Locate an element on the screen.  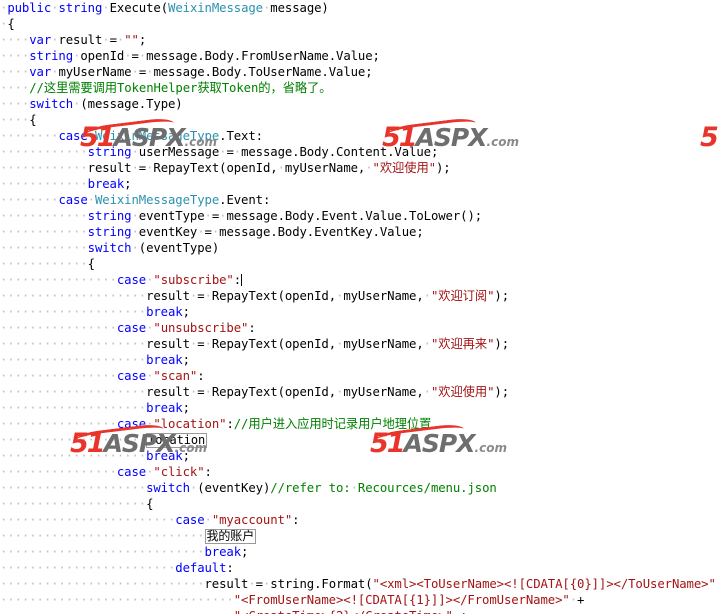
code-line: ························default: is located at coordinates (359, 568).